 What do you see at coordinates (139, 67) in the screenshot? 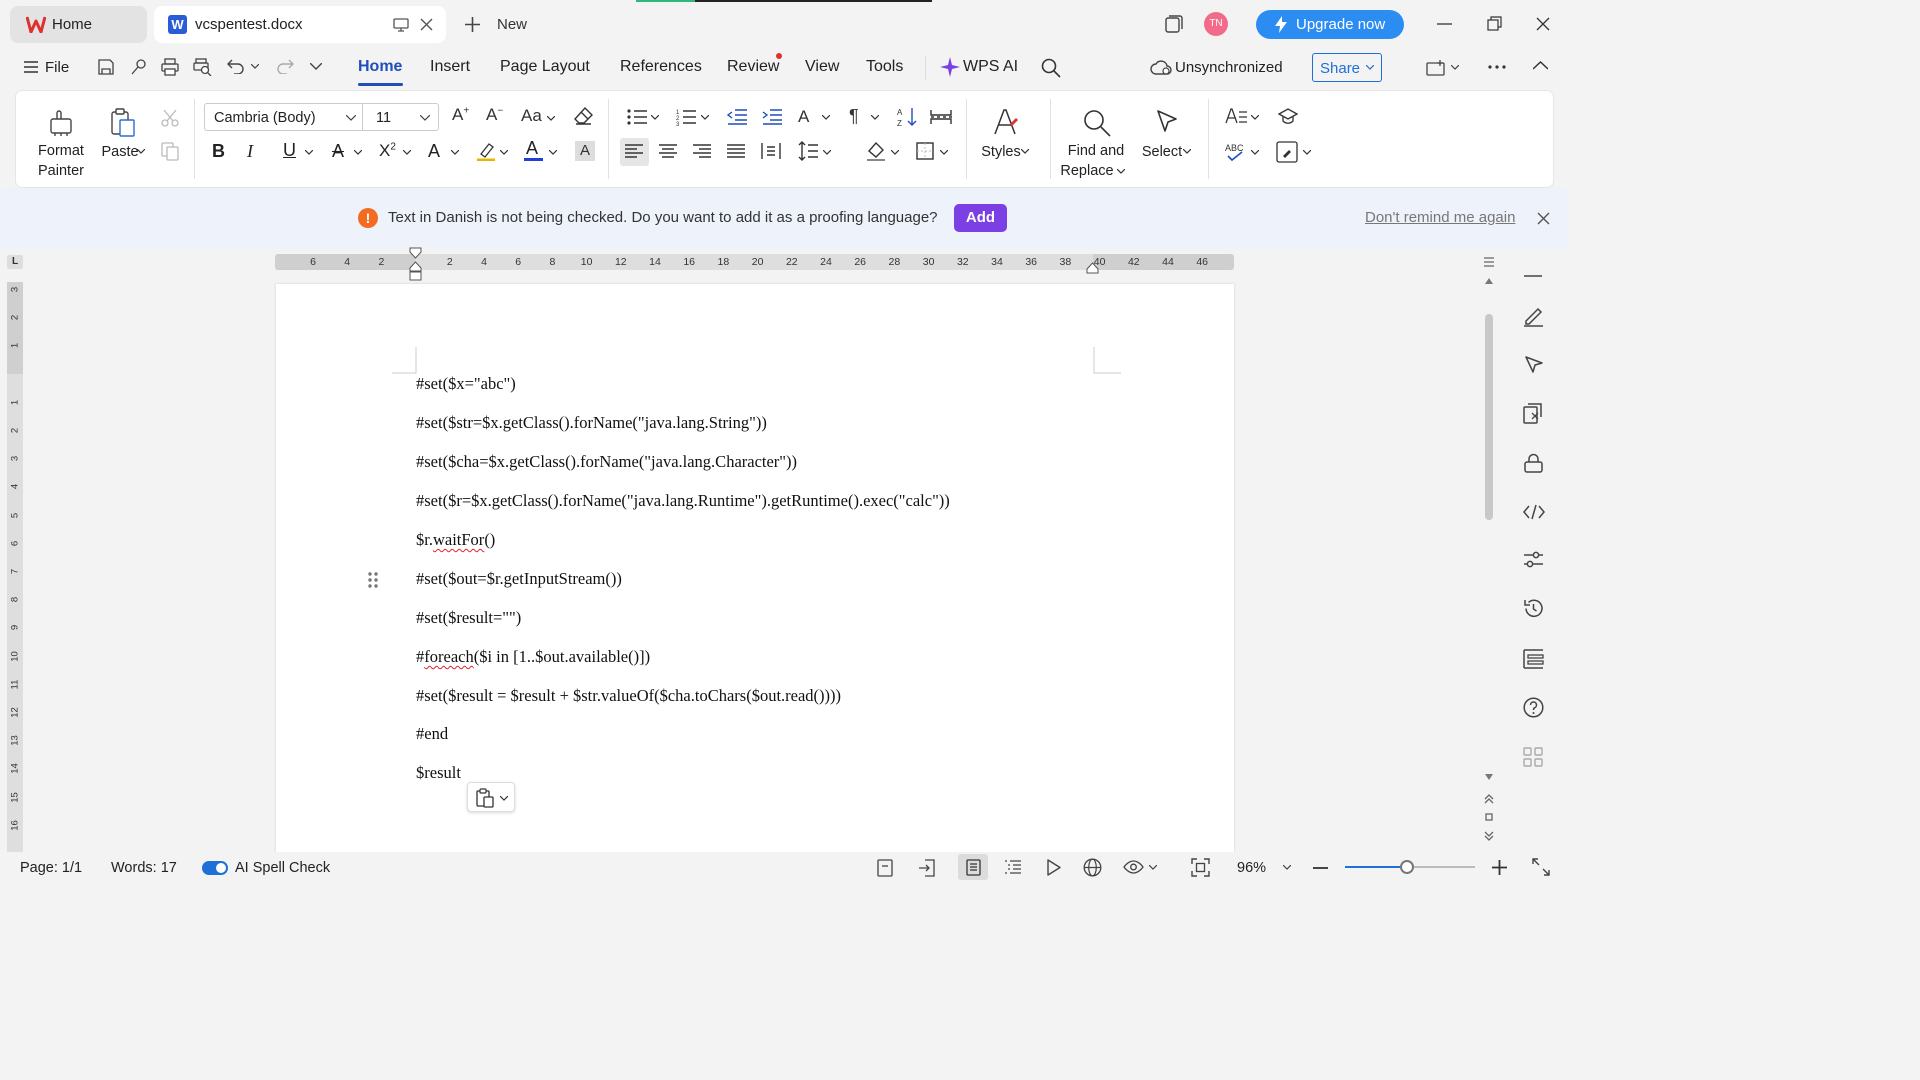
I see `share-link-icon` at bounding box center [139, 67].